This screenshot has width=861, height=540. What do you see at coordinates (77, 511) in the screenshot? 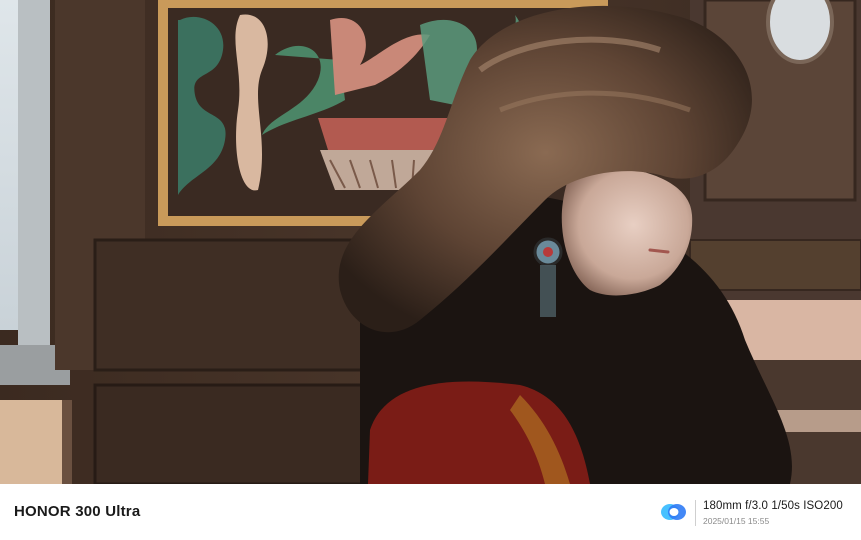
I see `device-name: HONOR 300 Ultra` at bounding box center [77, 511].